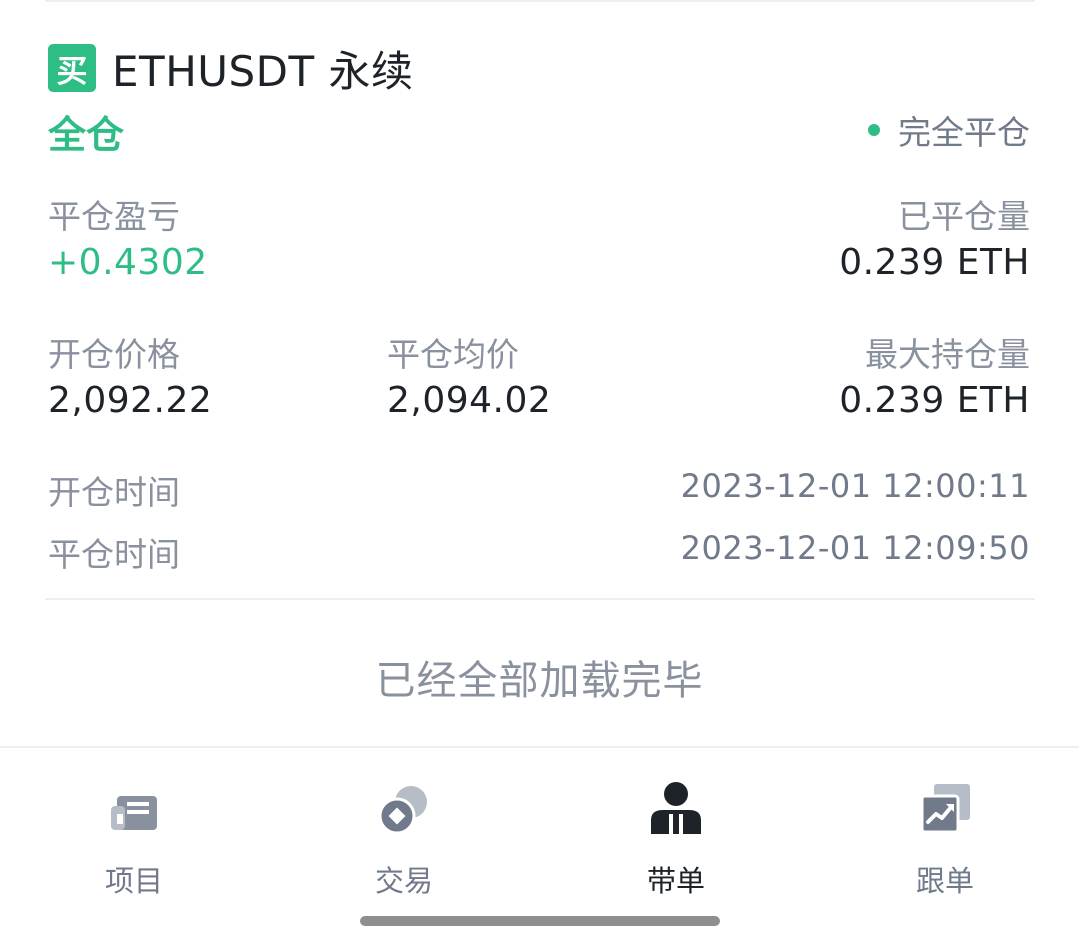 Image resolution: width=1079 pixels, height=946 pixels. Describe the element at coordinates (945, 839) in the screenshot. I see `tab-copy-trade: 跟单` at that location.